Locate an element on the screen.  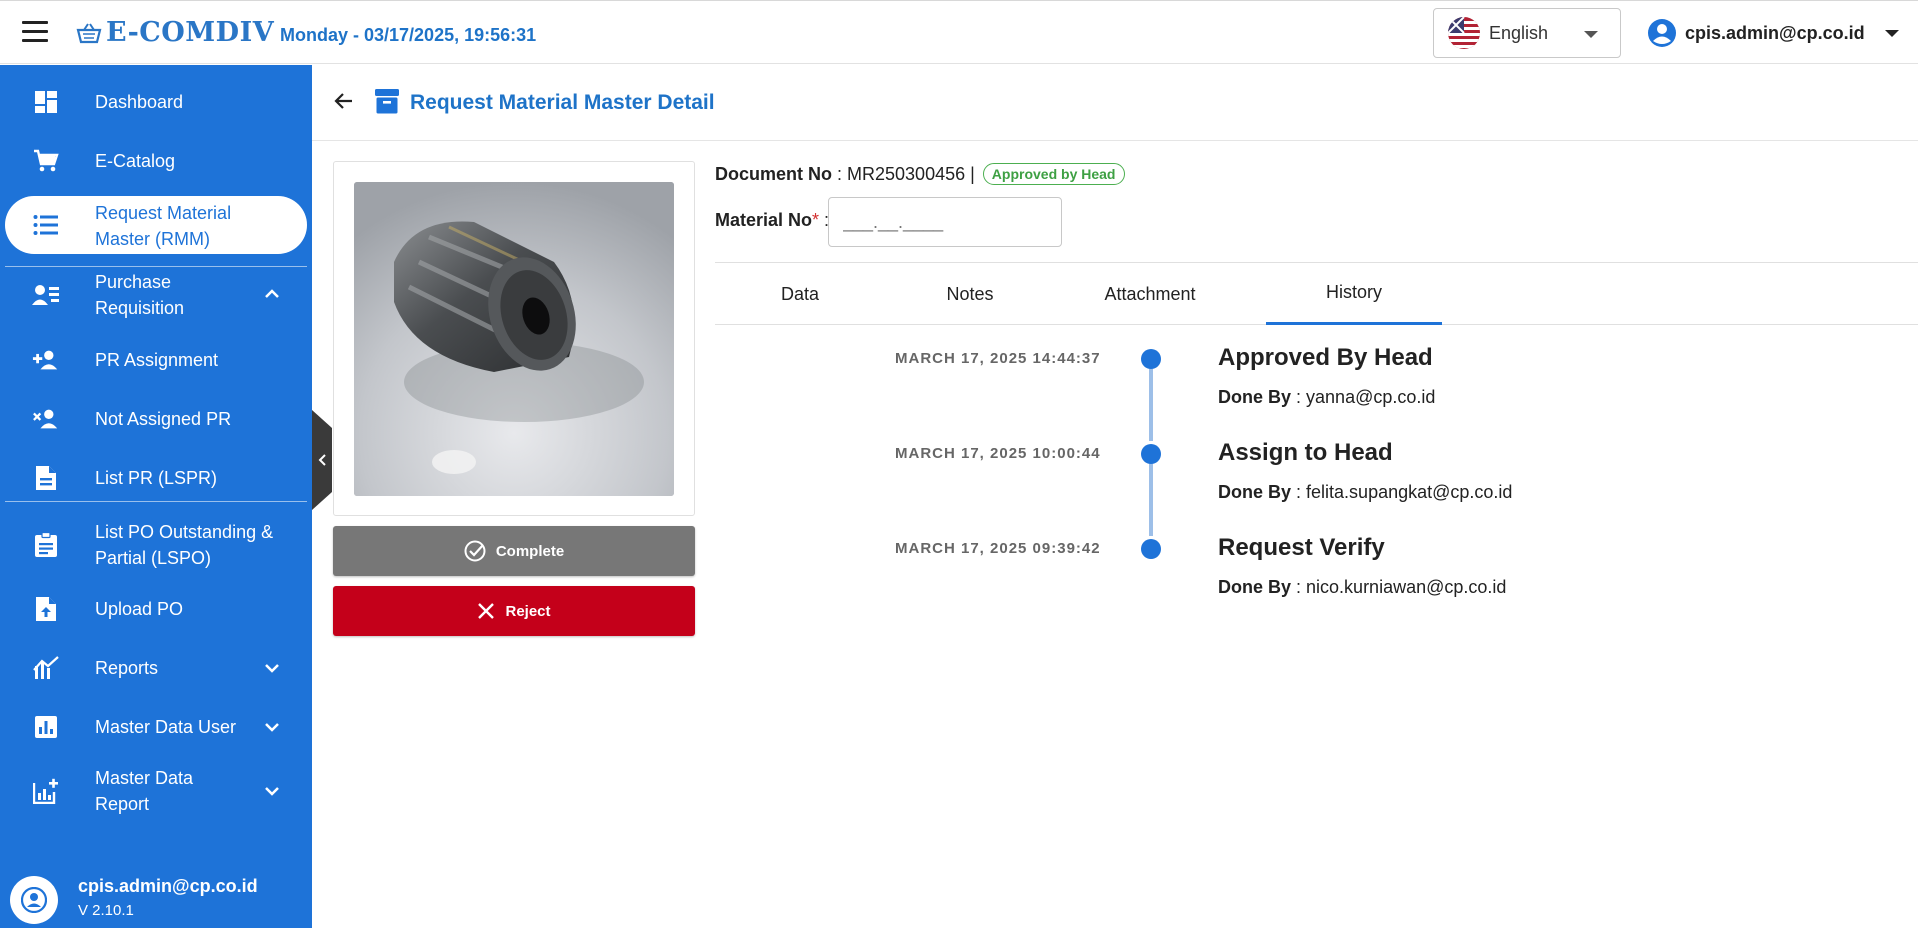
history-date: MARCH 17, 2025 09:39:42 is located at coordinates (998, 548).